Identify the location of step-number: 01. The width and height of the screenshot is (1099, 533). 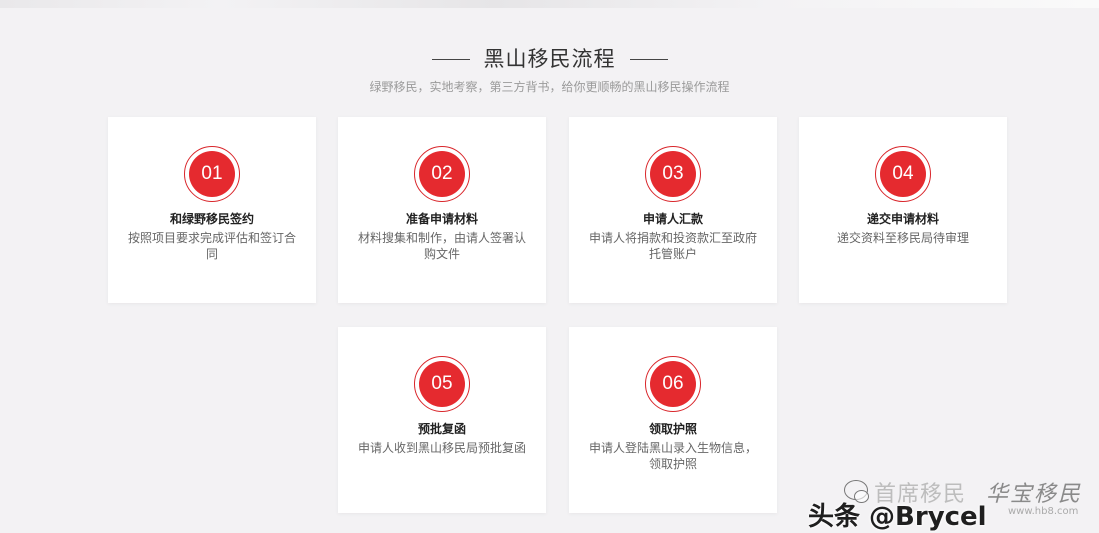
(212, 174).